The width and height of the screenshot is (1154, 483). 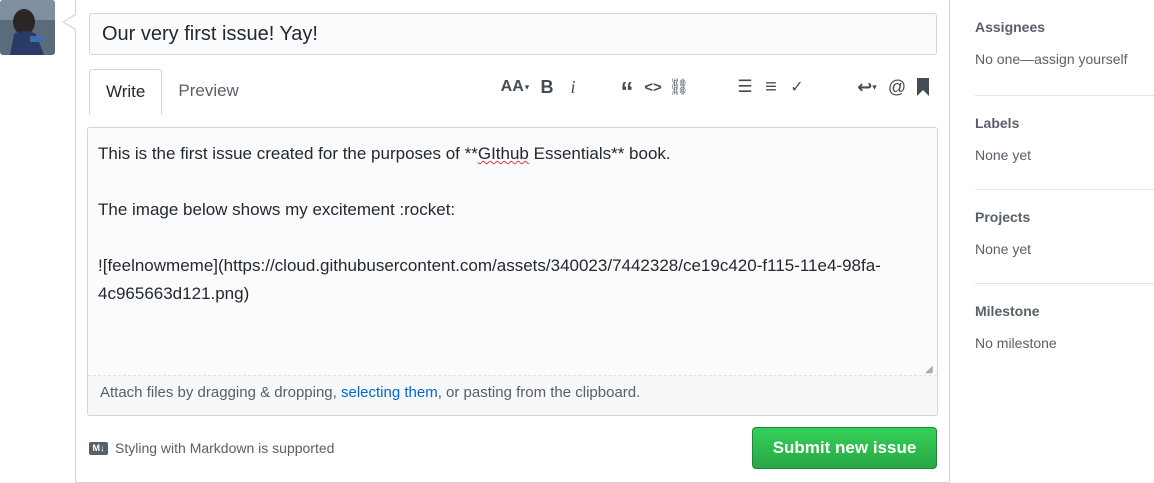 I want to click on unordered-list-icon: ☰, so click(x=745, y=87).